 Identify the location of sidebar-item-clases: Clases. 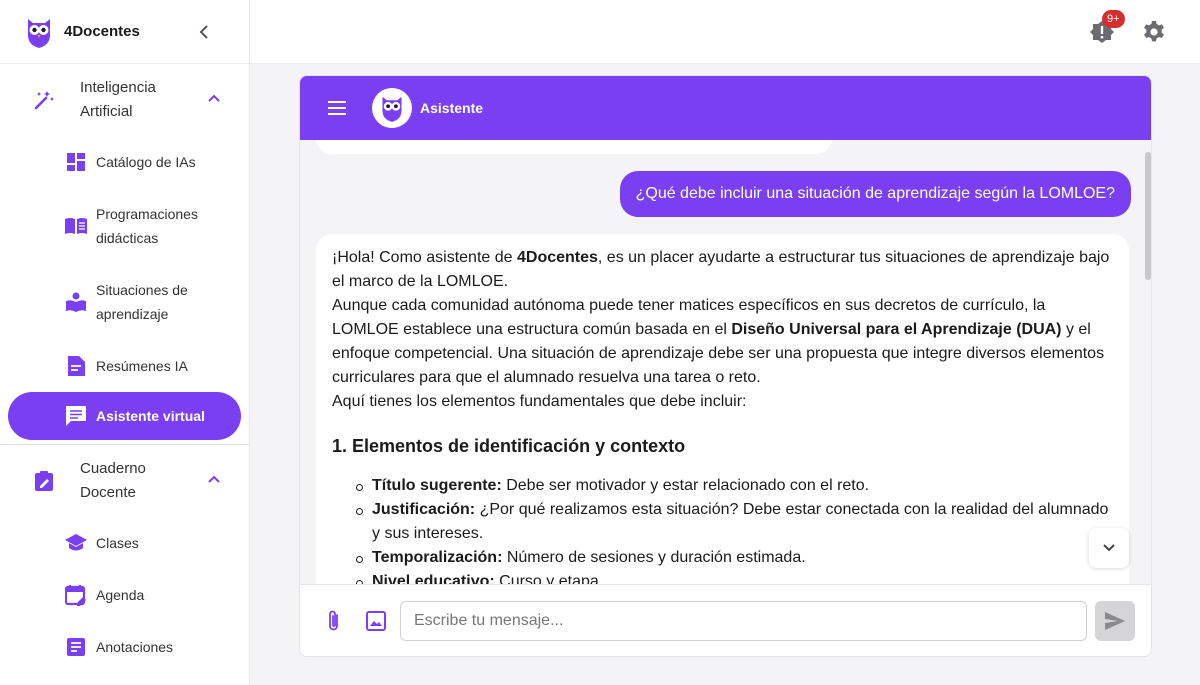
(124, 543).